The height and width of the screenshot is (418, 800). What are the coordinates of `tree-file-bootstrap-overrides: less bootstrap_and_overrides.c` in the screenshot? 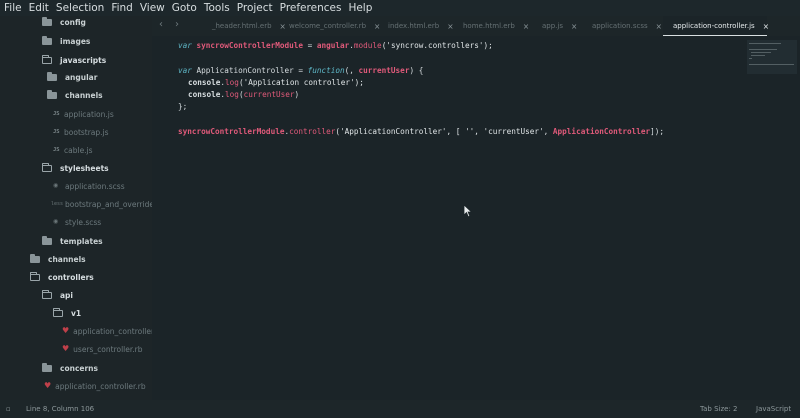 It's located at (101, 204).